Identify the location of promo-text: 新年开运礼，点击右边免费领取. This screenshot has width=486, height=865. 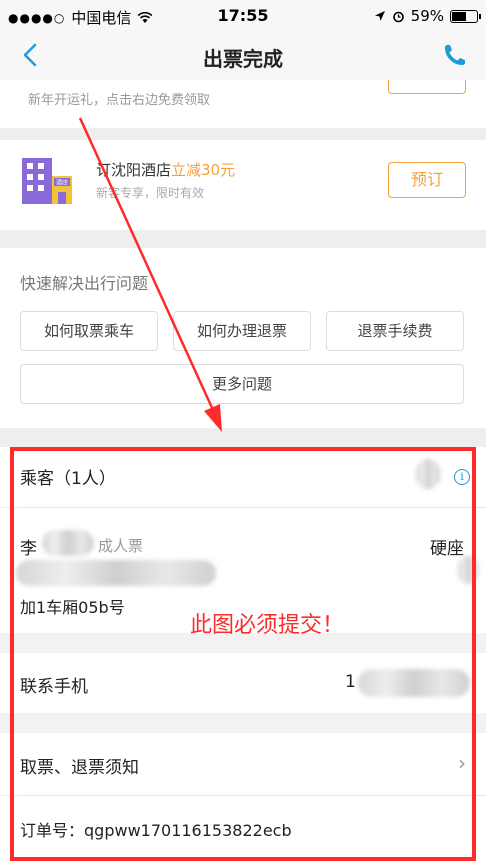
(119, 100).